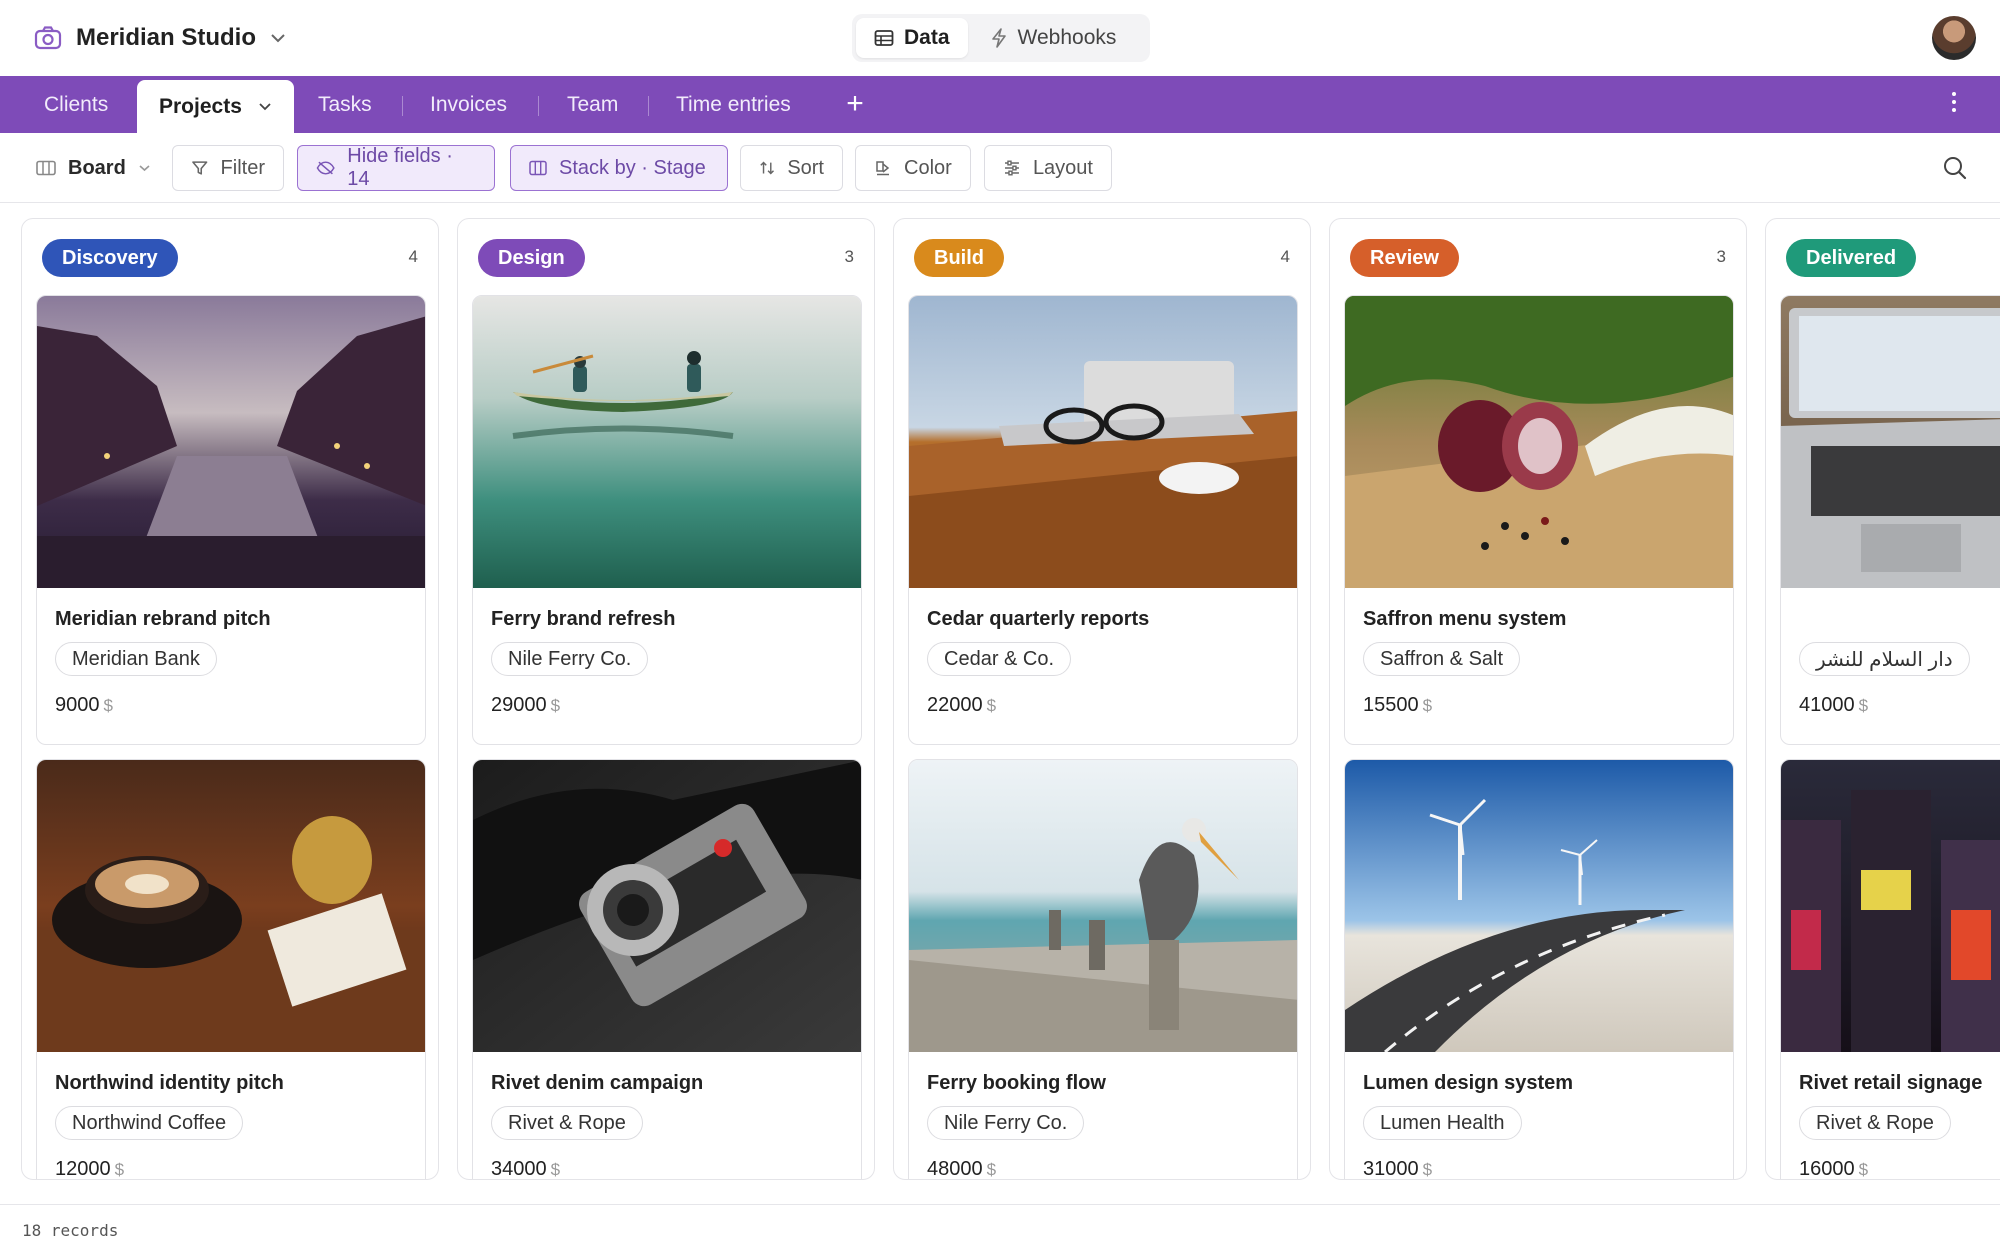 The height and width of the screenshot is (1250, 2000). What do you see at coordinates (1954, 104) in the screenshot?
I see `more-options-icon` at bounding box center [1954, 104].